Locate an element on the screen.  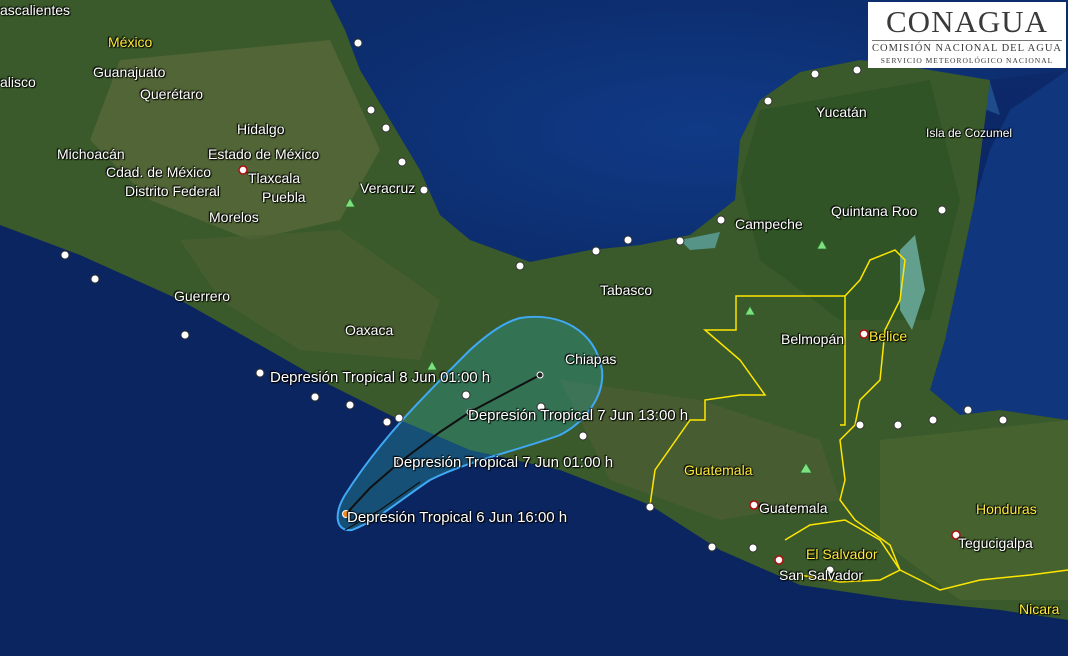
label-oaxaca: Oaxaca is located at coordinates (369, 330).